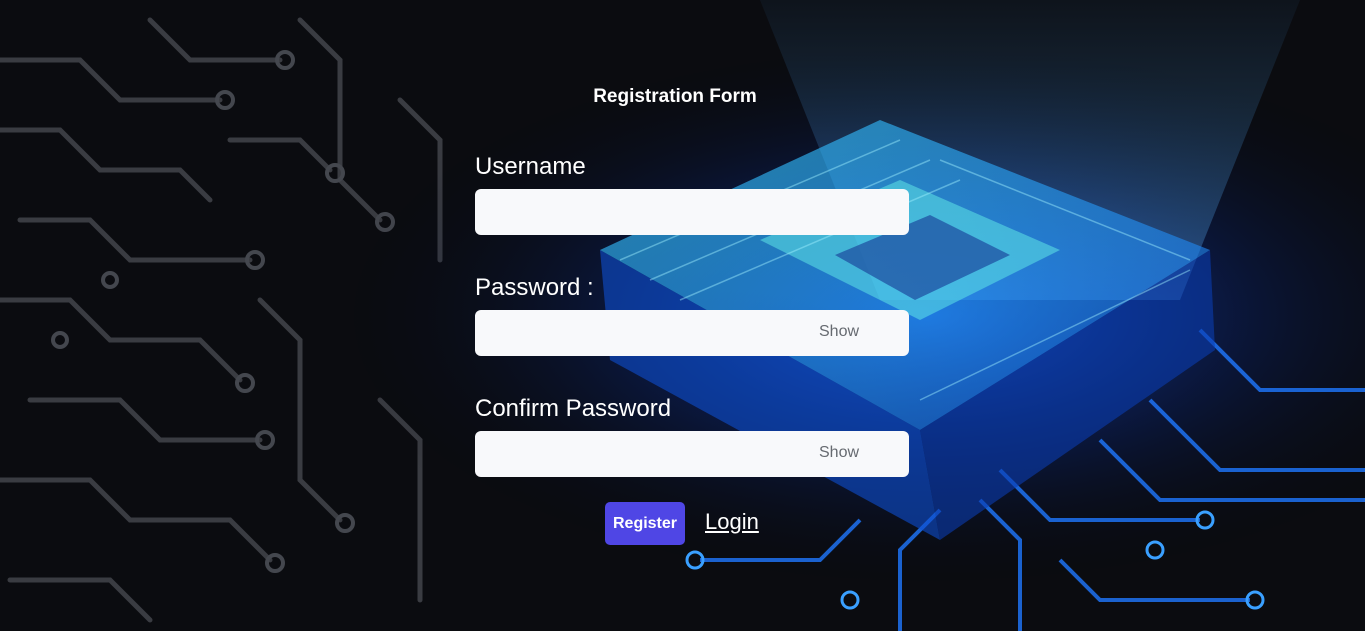 The width and height of the screenshot is (1365, 631). What do you see at coordinates (573, 408) in the screenshot?
I see `confirm-password-label: Confirm Password` at bounding box center [573, 408].